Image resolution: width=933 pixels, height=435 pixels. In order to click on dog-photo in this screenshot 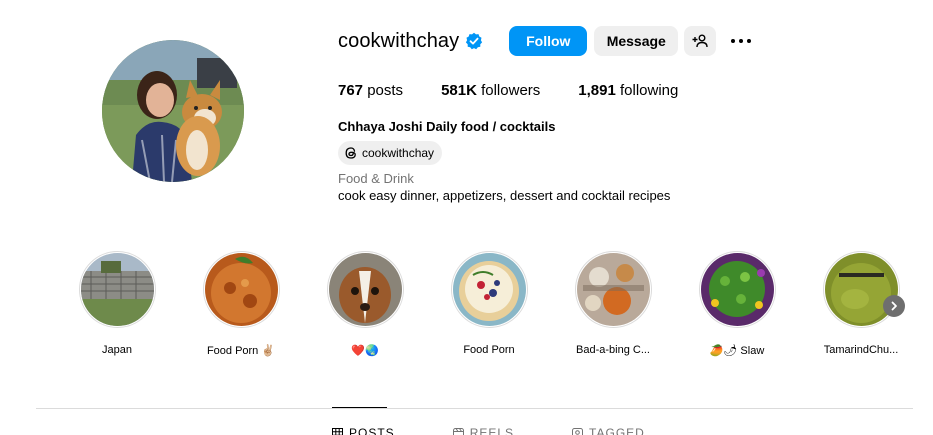, I will do `click(365, 289)`.